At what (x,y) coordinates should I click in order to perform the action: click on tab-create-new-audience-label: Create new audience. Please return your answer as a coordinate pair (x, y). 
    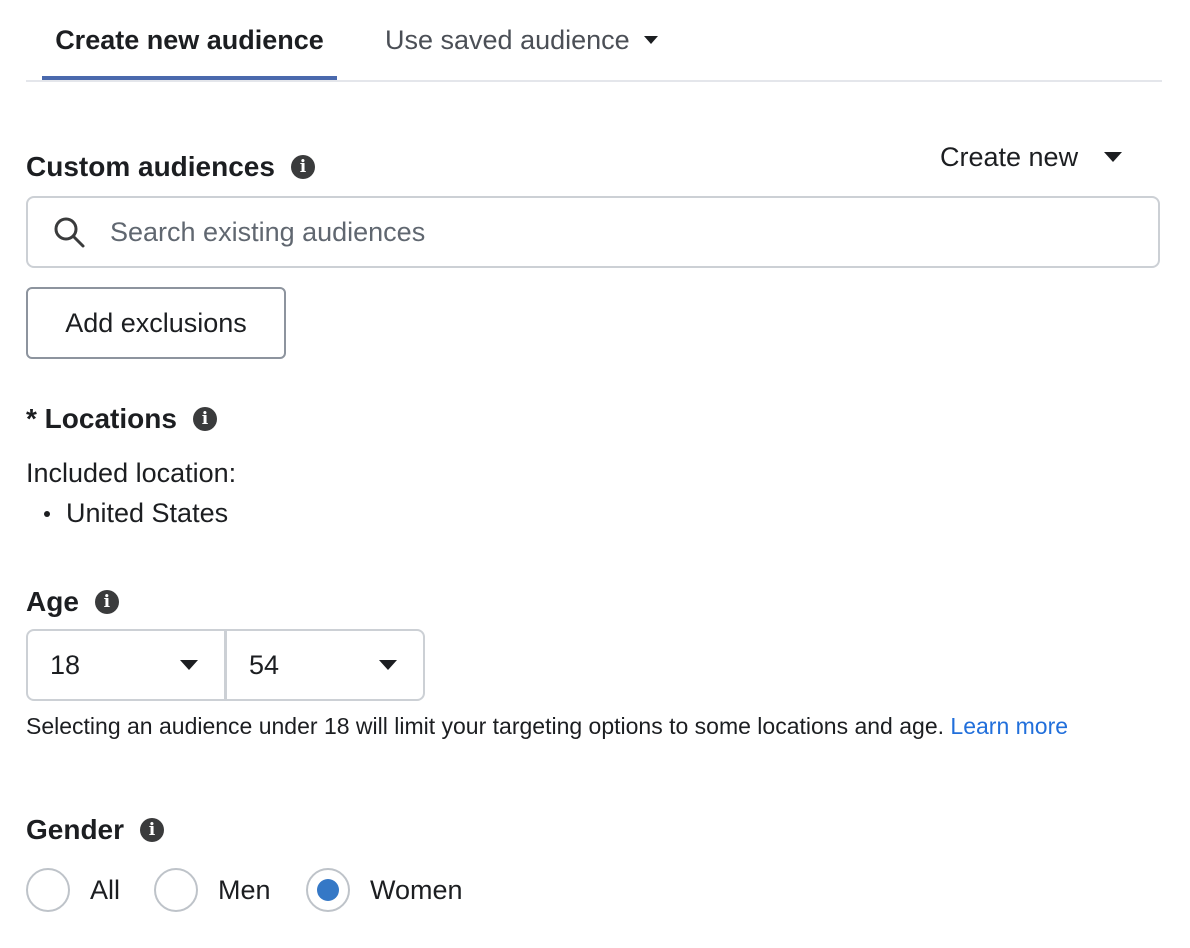
    Looking at the image, I should click on (189, 39).